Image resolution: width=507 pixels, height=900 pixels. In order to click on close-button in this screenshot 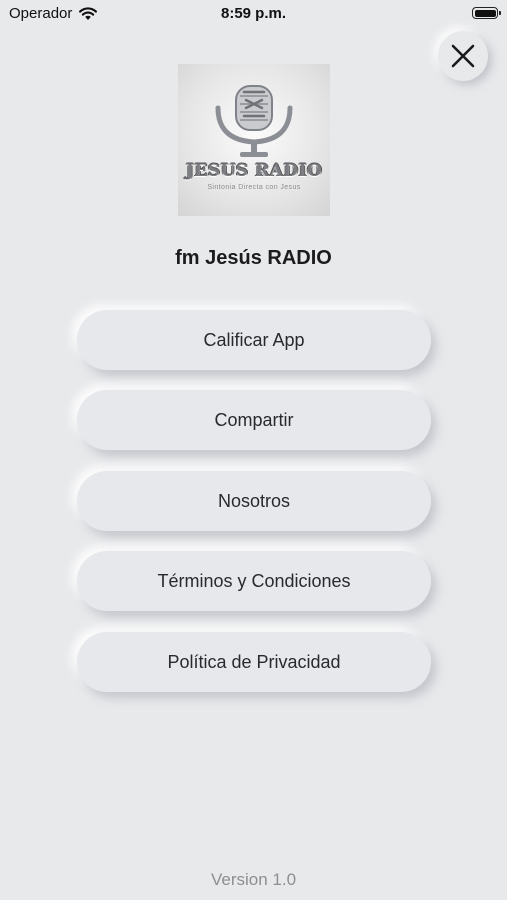, I will do `click(463, 56)`.